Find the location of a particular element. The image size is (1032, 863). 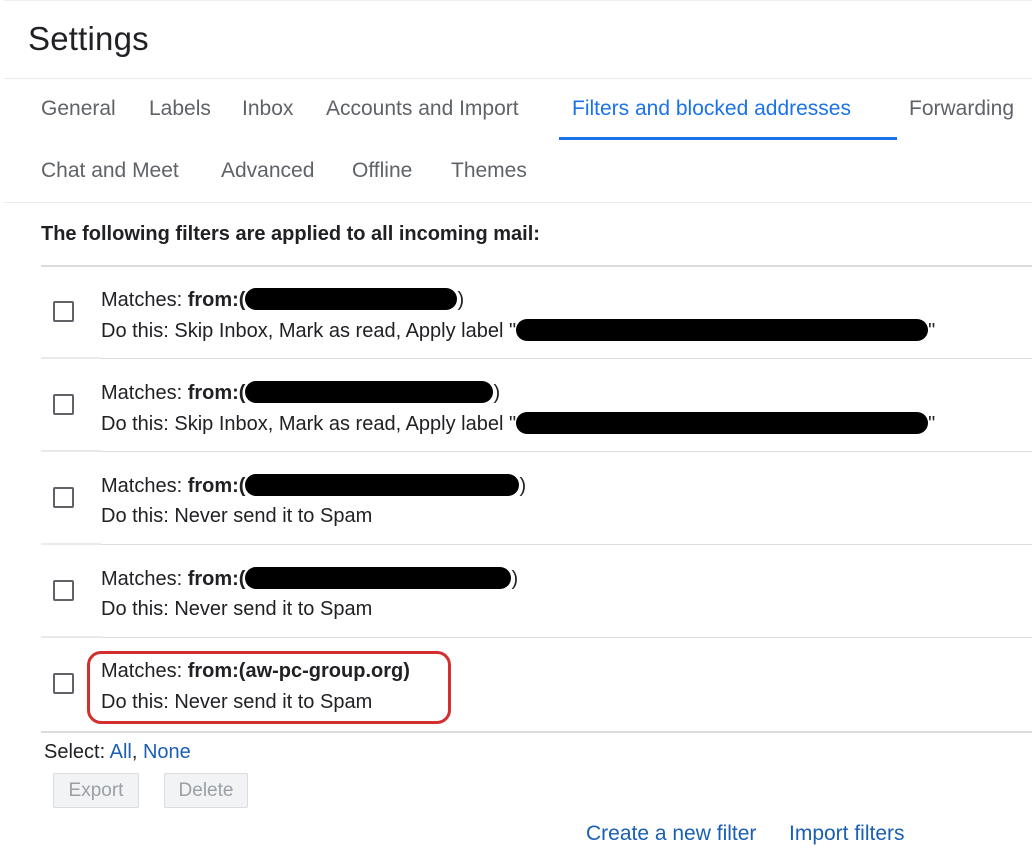

tab-inbox: Inbox is located at coordinates (267, 109).